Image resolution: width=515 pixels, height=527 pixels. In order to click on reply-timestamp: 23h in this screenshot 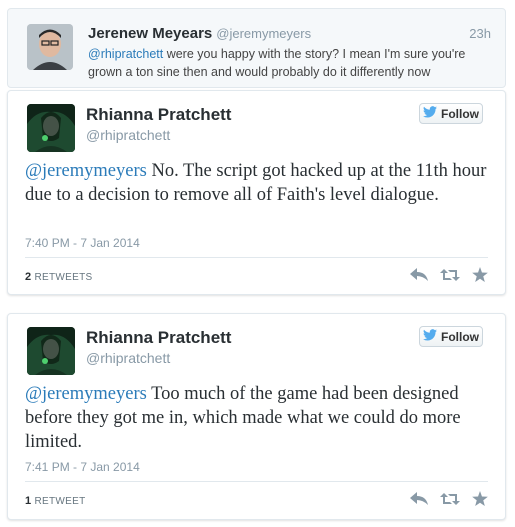, I will do `click(480, 33)`.